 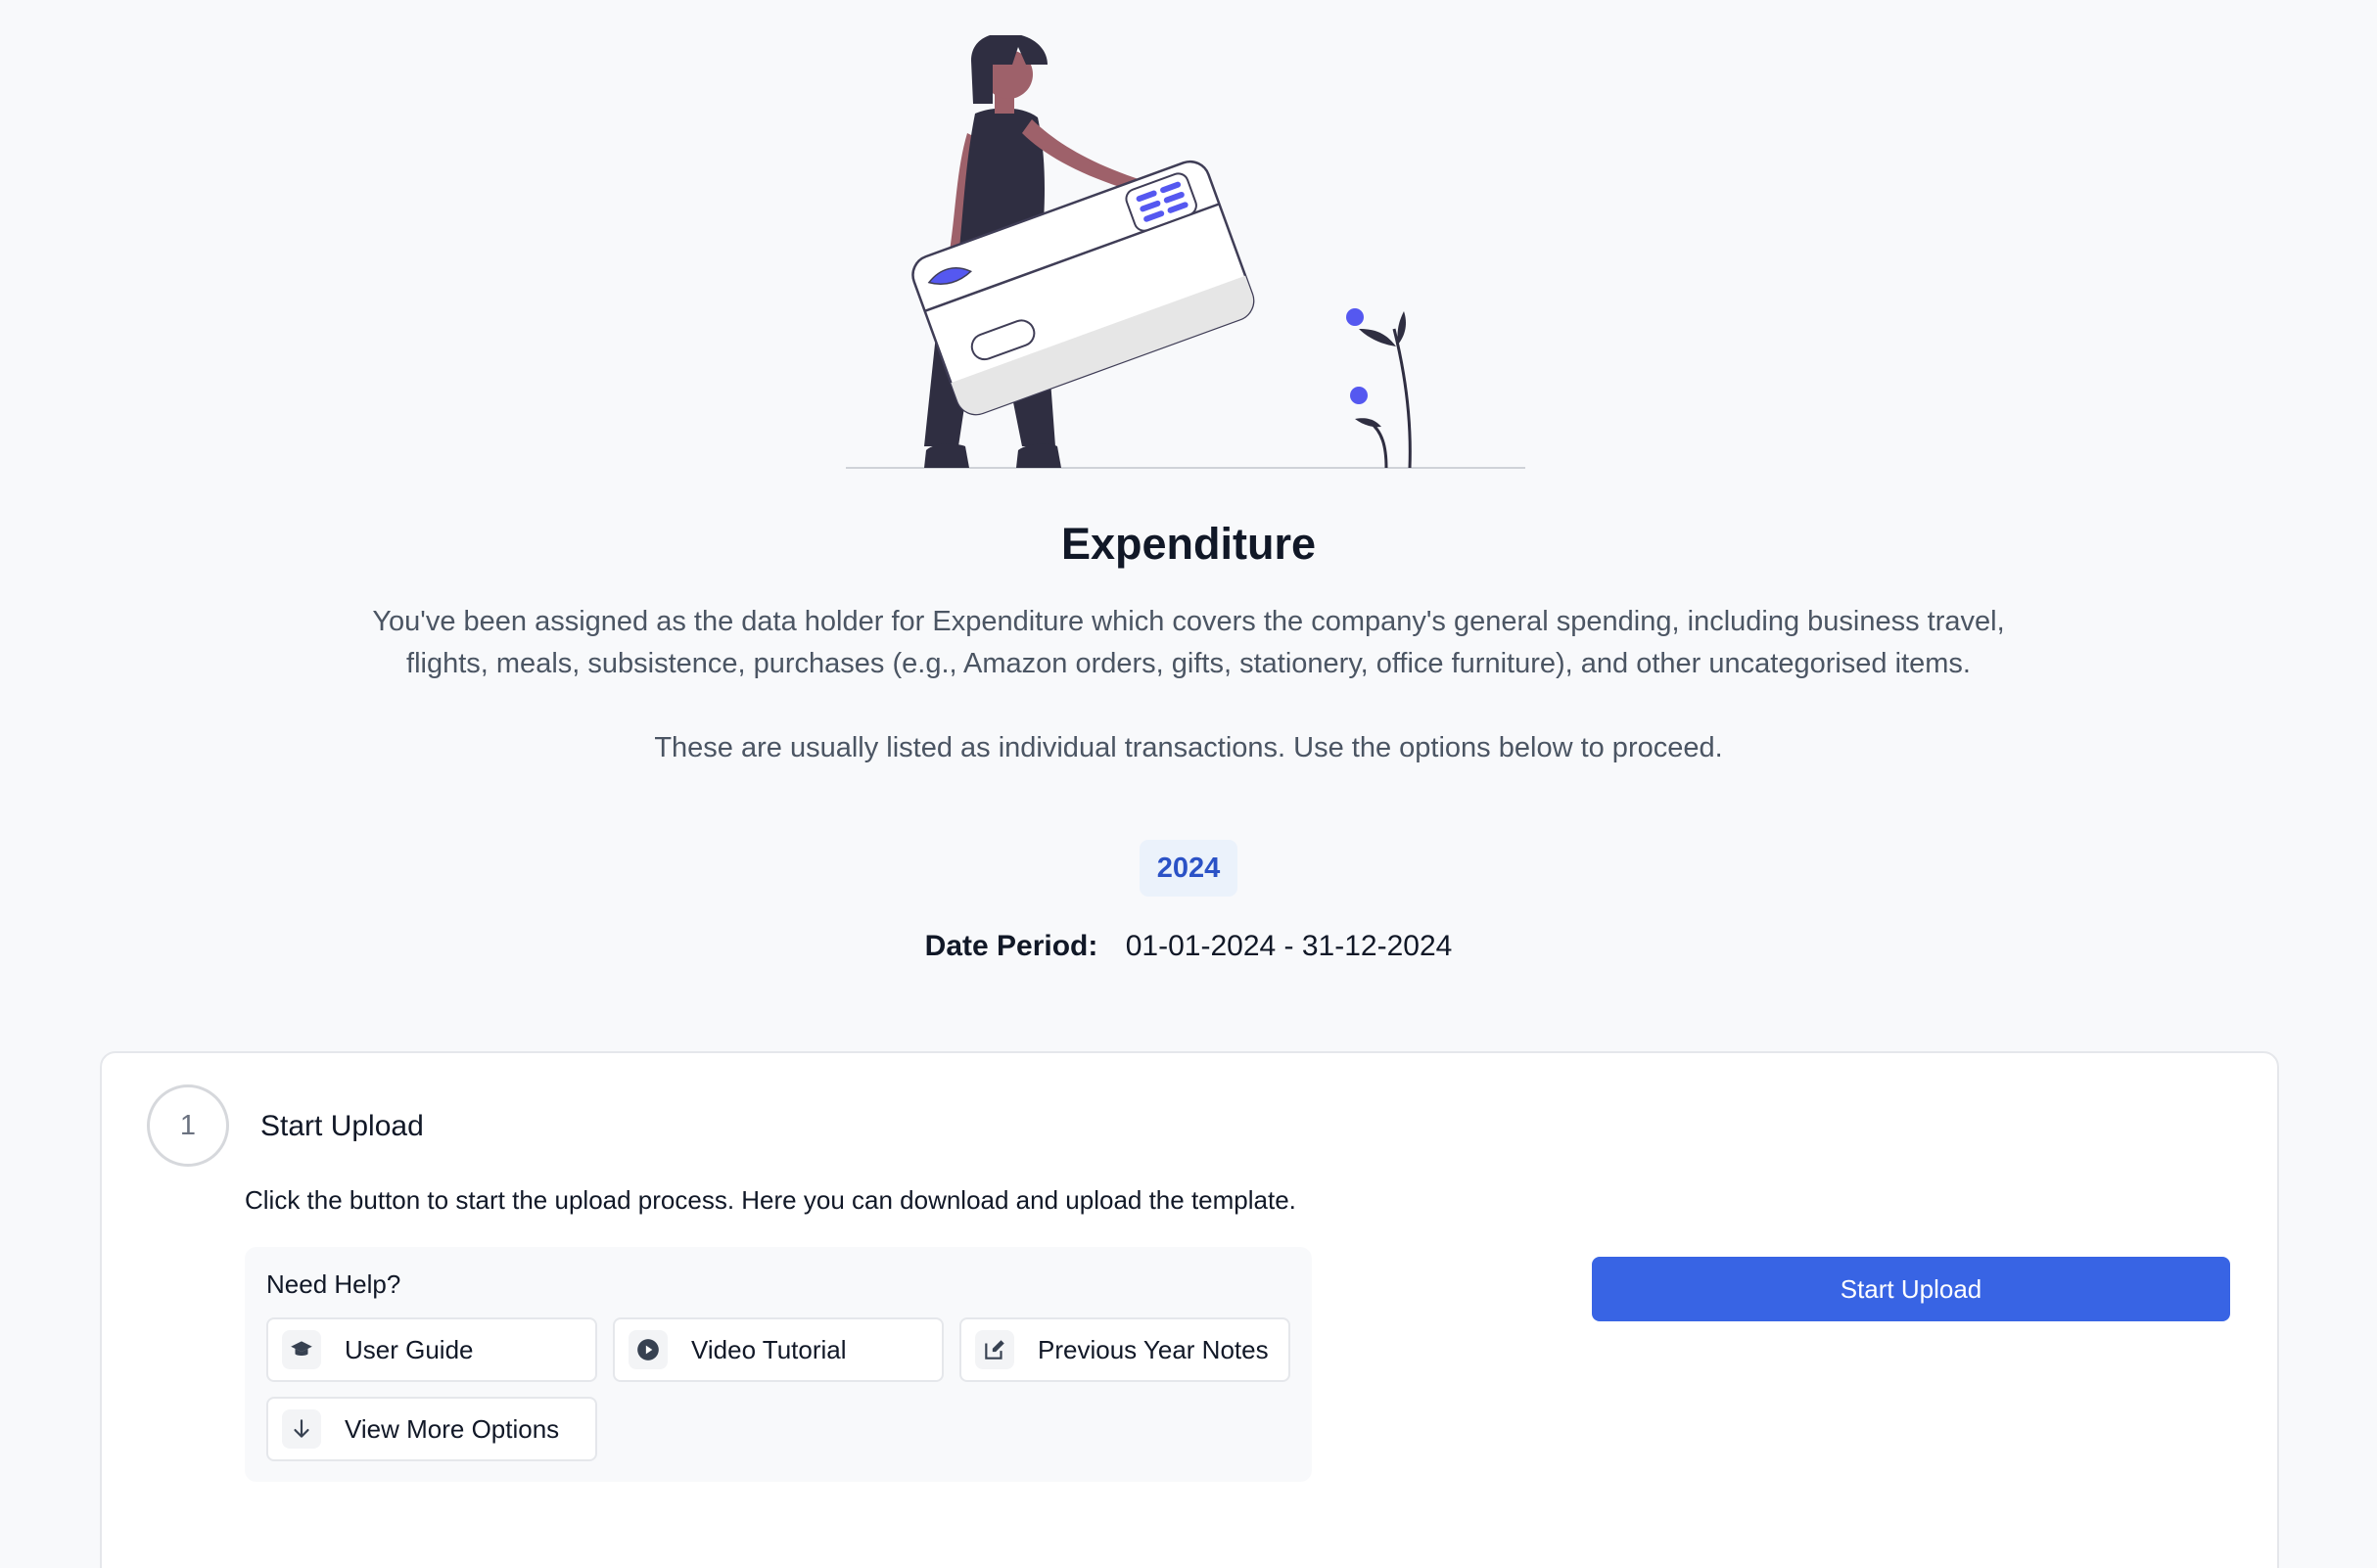 What do you see at coordinates (452, 1428) in the screenshot?
I see `view-more-options-label: View More Options` at bounding box center [452, 1428].